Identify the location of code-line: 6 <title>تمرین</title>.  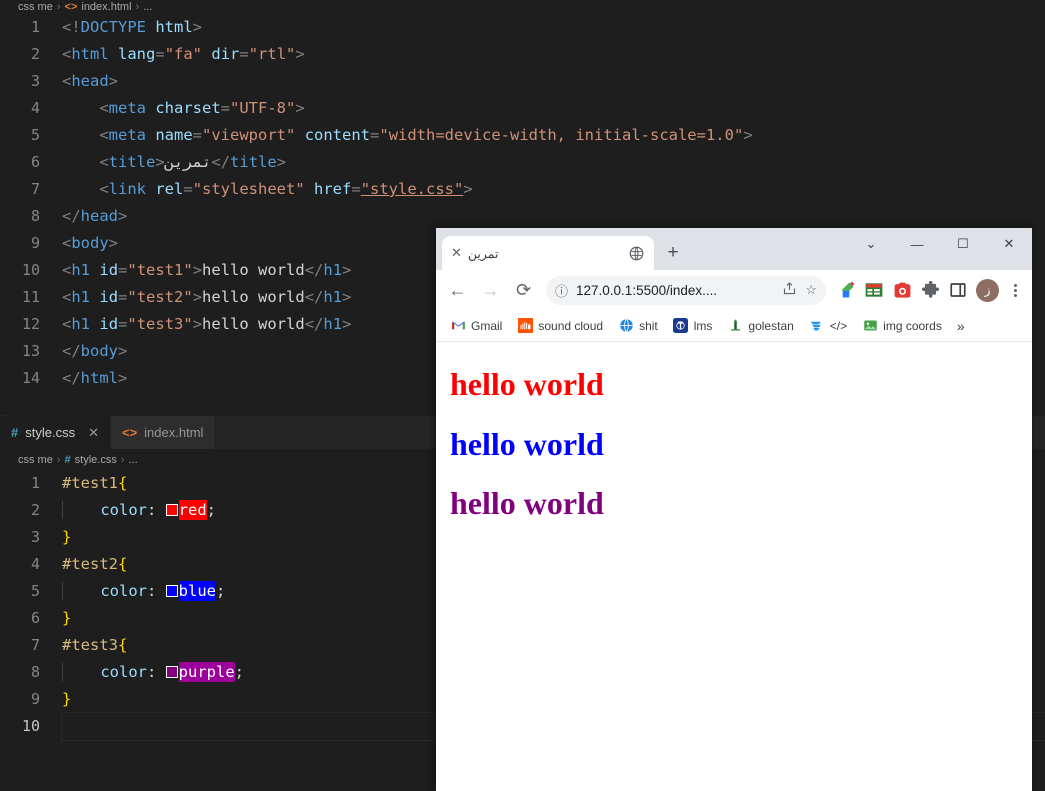
(522, 162).